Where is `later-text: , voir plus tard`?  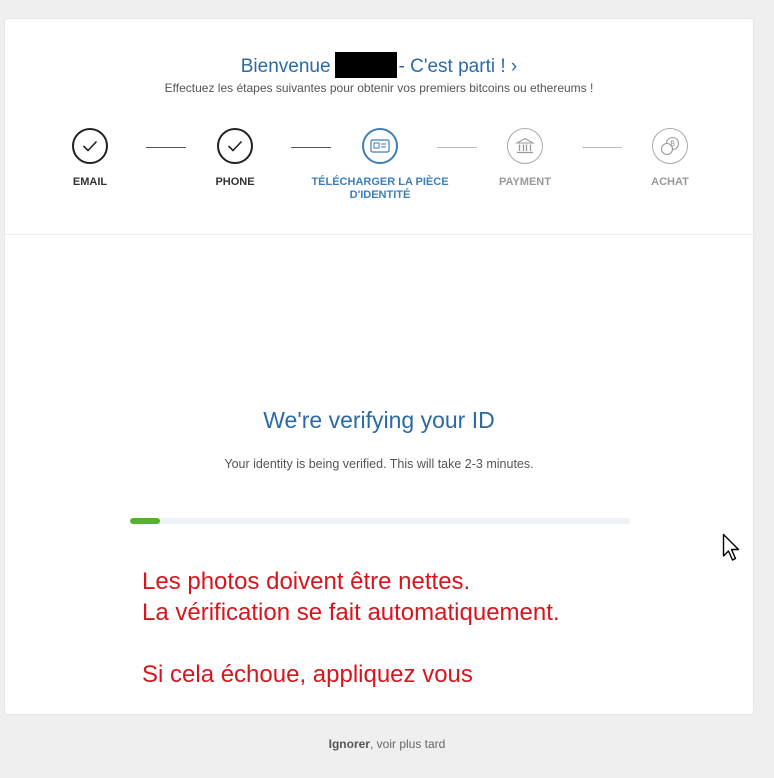 later-text: , voir plus tard is located at coordinates (407, 744).